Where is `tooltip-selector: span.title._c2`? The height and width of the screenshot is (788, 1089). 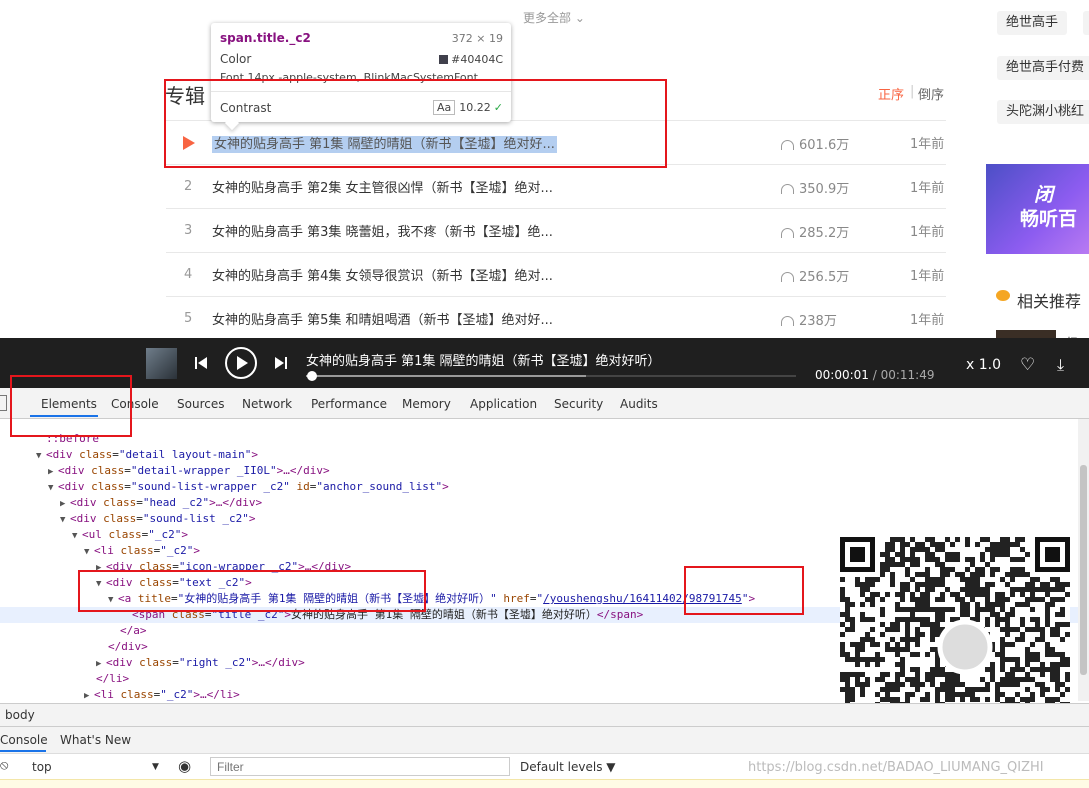 tooltip-selector: span.title._c2 is located at coordinates (265, 38).